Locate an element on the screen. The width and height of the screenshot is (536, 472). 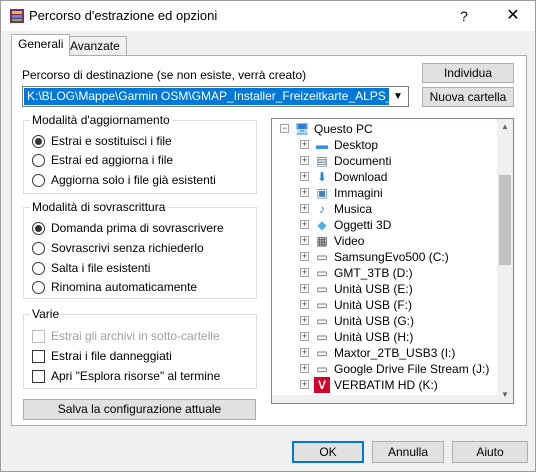
winrar-app-icon is located at coordinates (17, 16).